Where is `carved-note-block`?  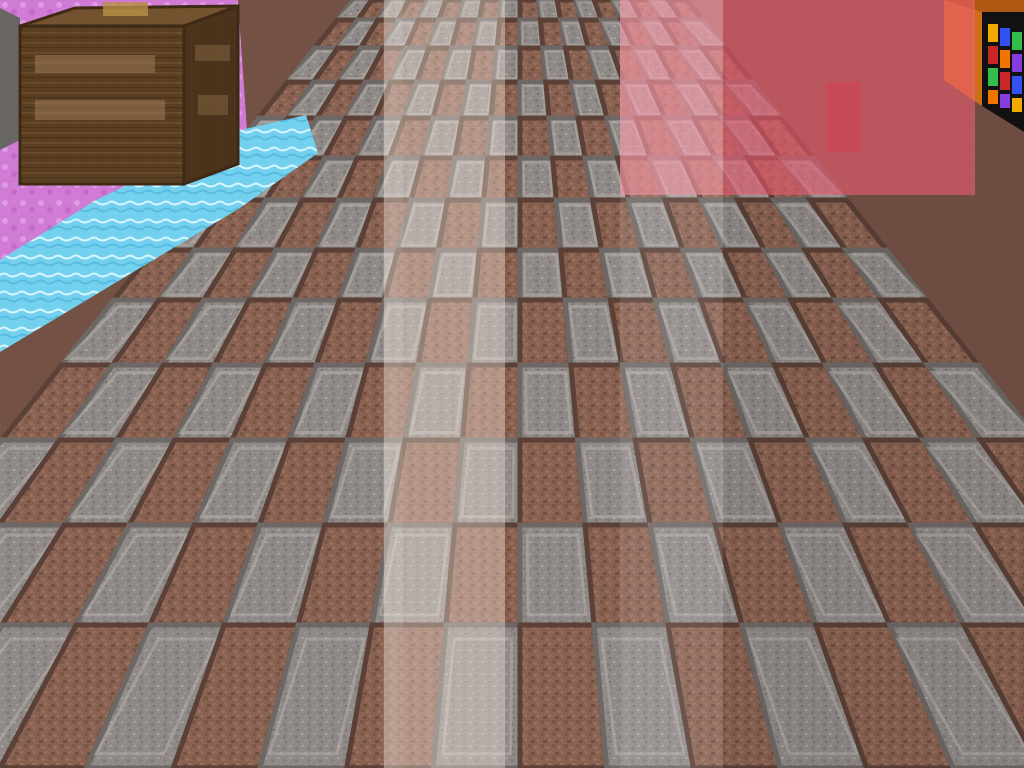 carved-note-block is located at coordinates (129, 94).